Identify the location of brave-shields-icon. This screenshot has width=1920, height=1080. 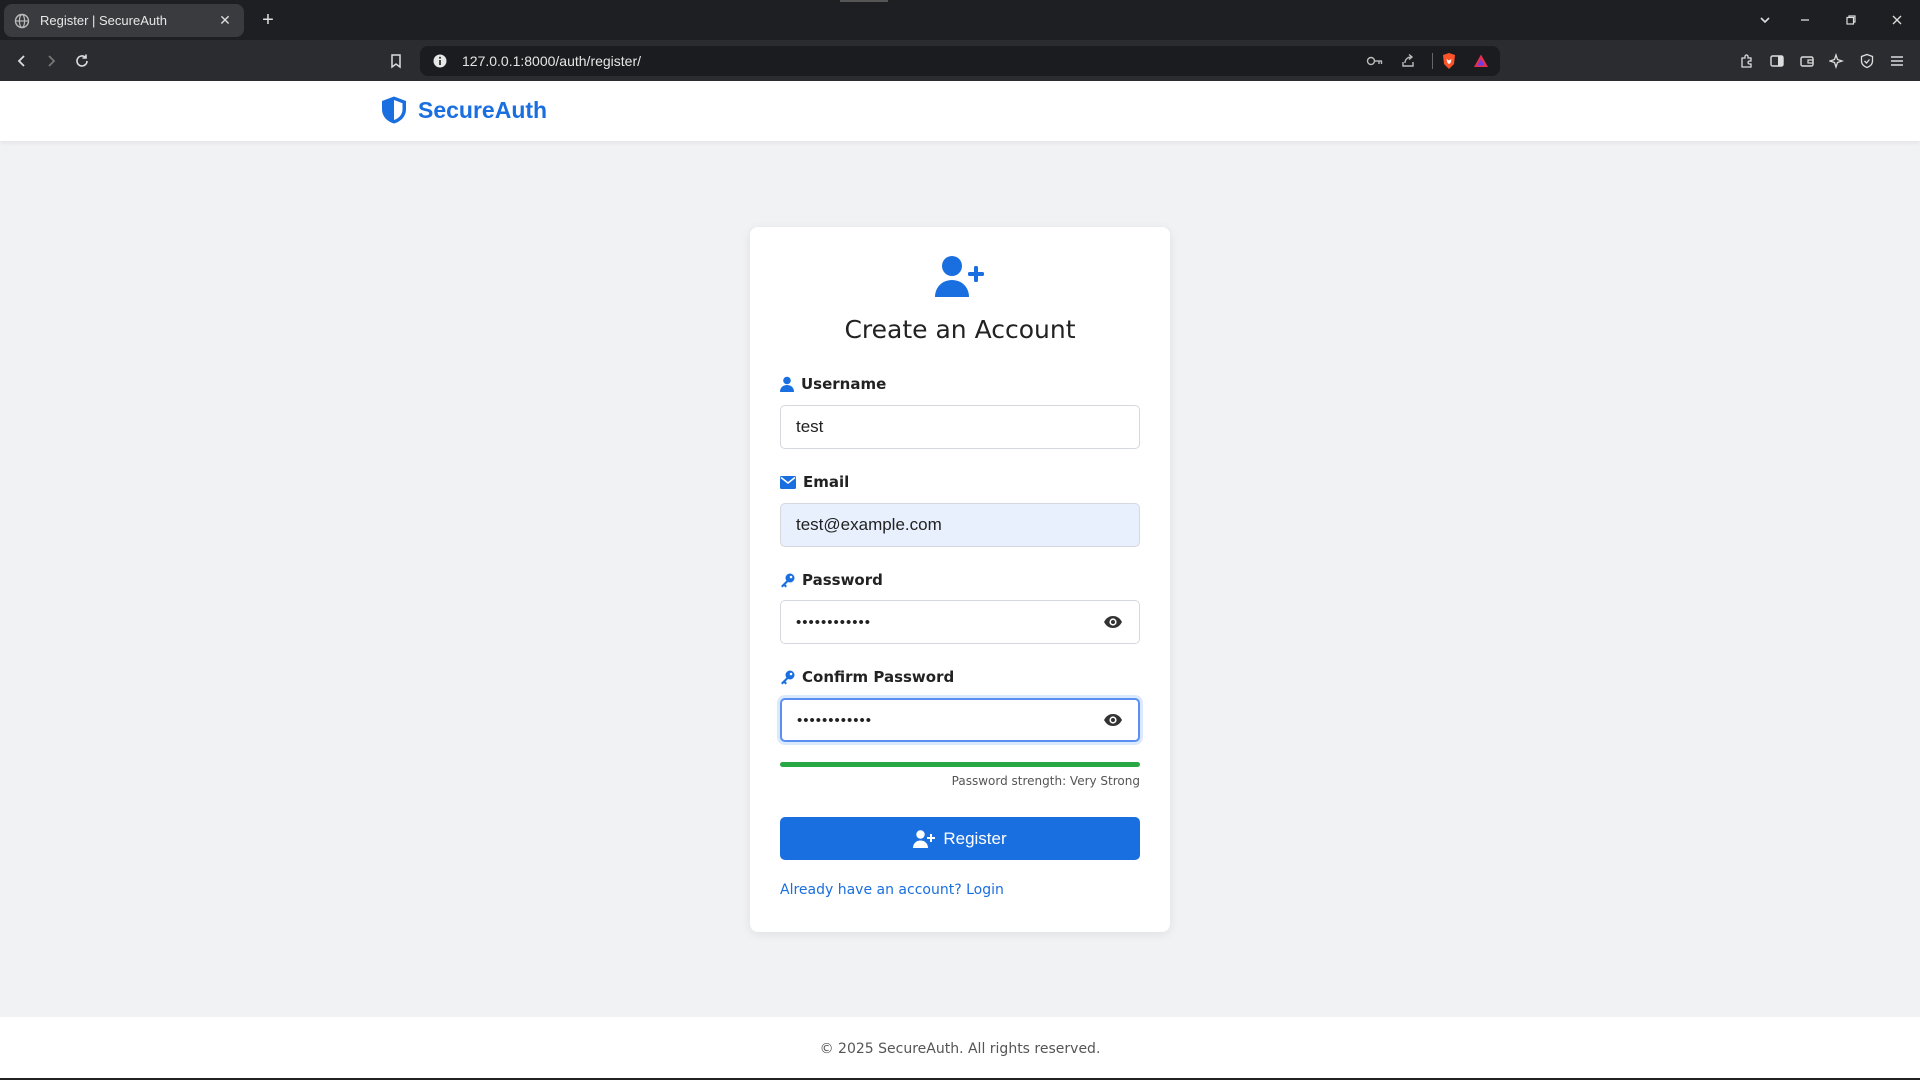
(1452, 61).